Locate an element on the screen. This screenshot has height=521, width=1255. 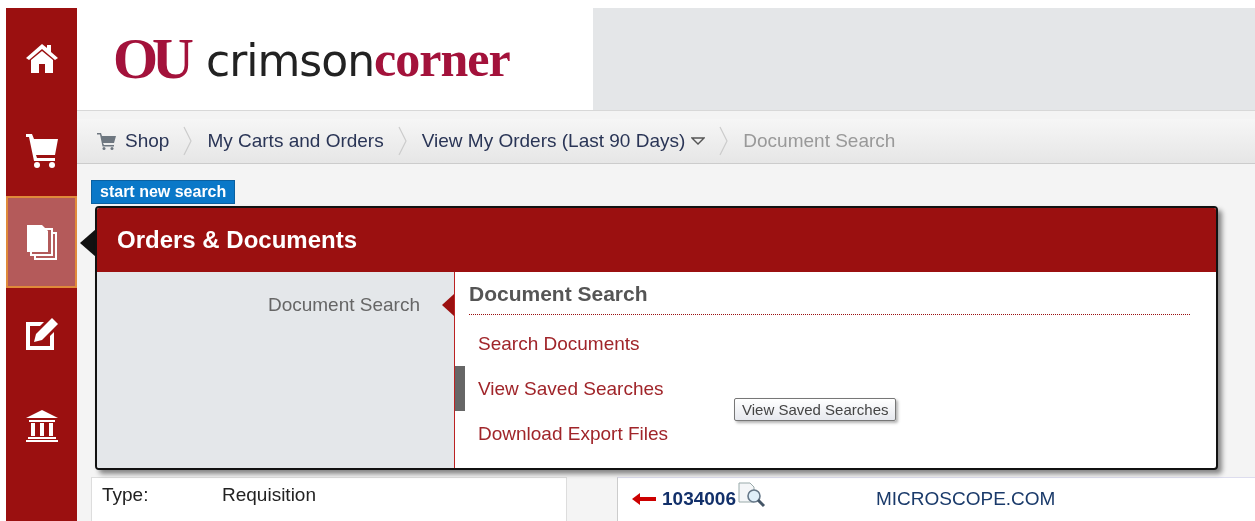
documents-icon is located at coordinates (41, 242).